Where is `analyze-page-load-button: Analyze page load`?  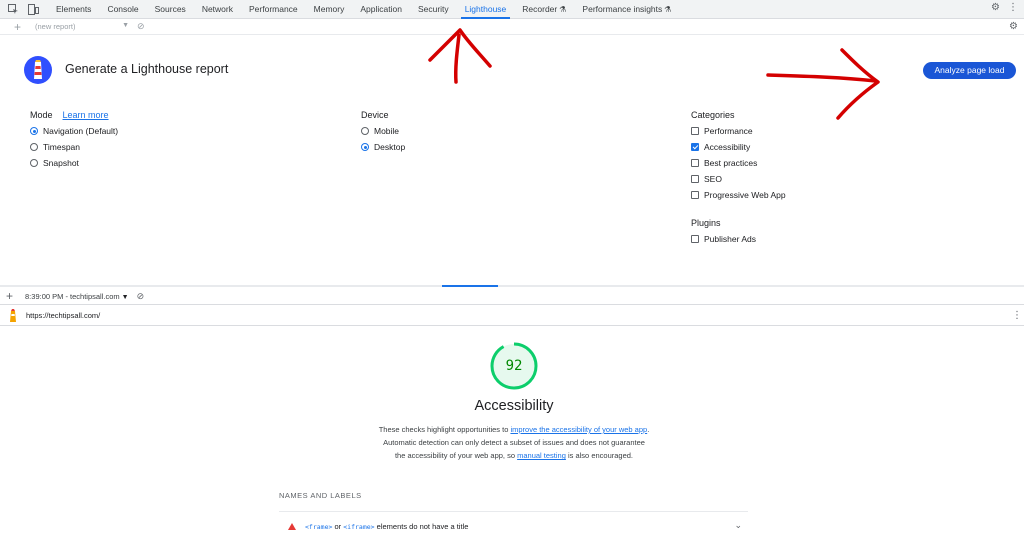 analyze-page-load-button: Analyze page load is located at coordinates (969, 70).